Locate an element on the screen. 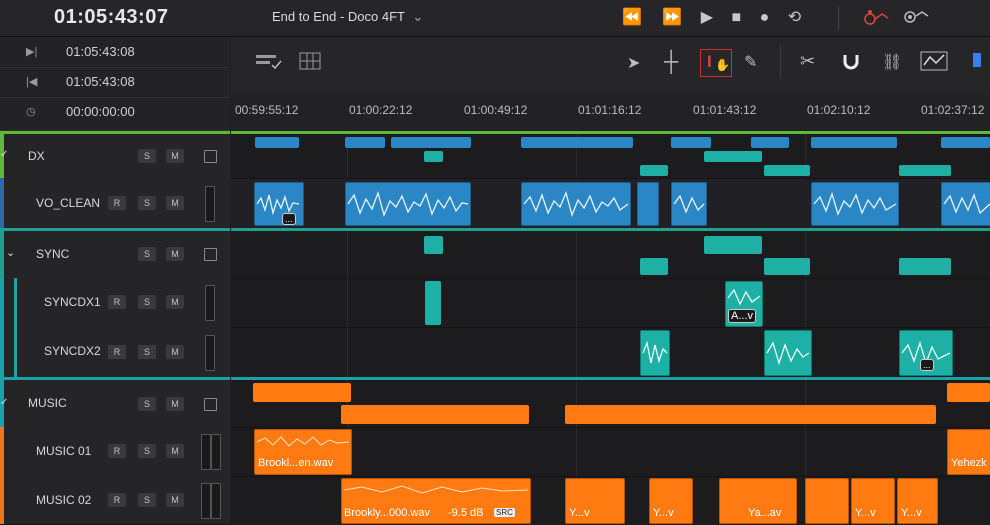 The height and width of the screenshot is (525, 990). track-name: SYNCDX1 is located at coordinates (72, 302).